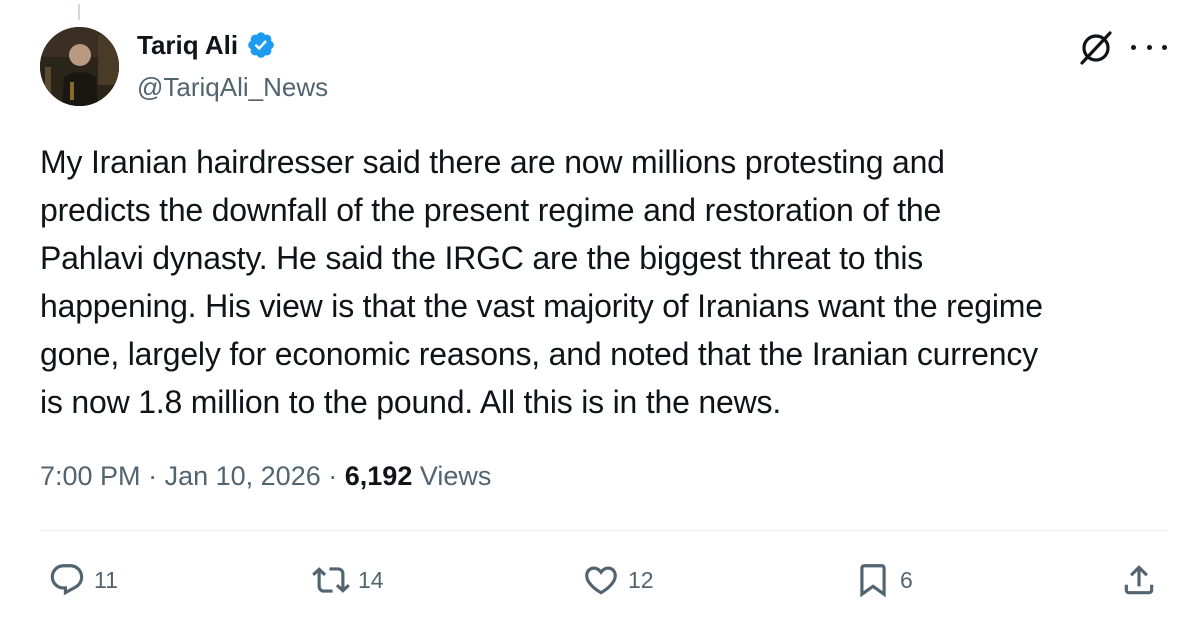  I want to click on thread-connector-line, so click(79, 12).